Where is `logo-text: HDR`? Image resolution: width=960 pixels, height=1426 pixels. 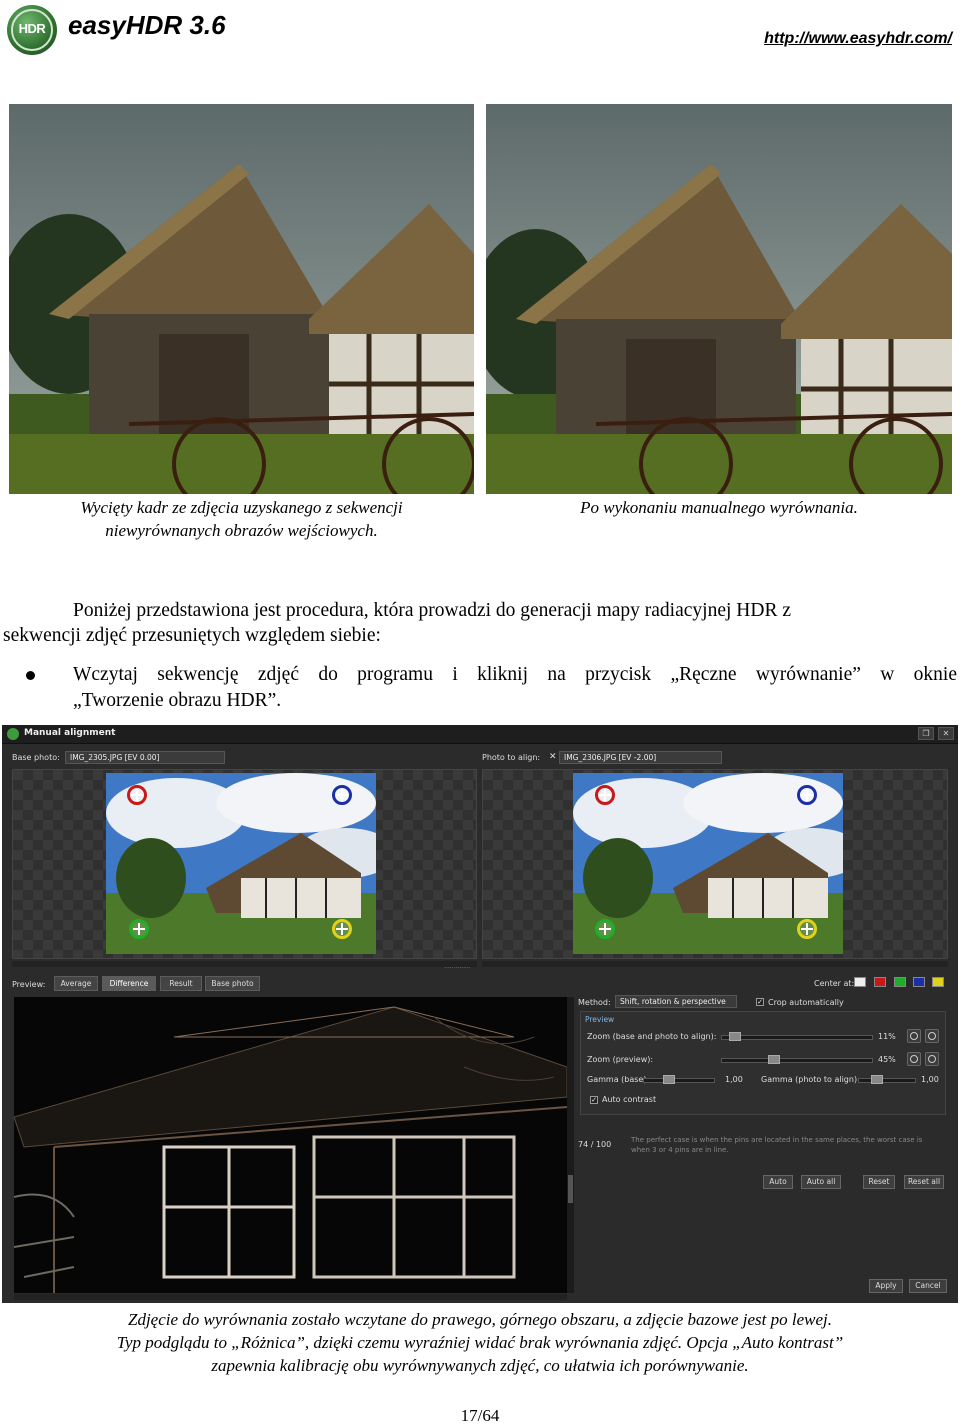 logo-text: HDR is located at coordinates (32, 28).